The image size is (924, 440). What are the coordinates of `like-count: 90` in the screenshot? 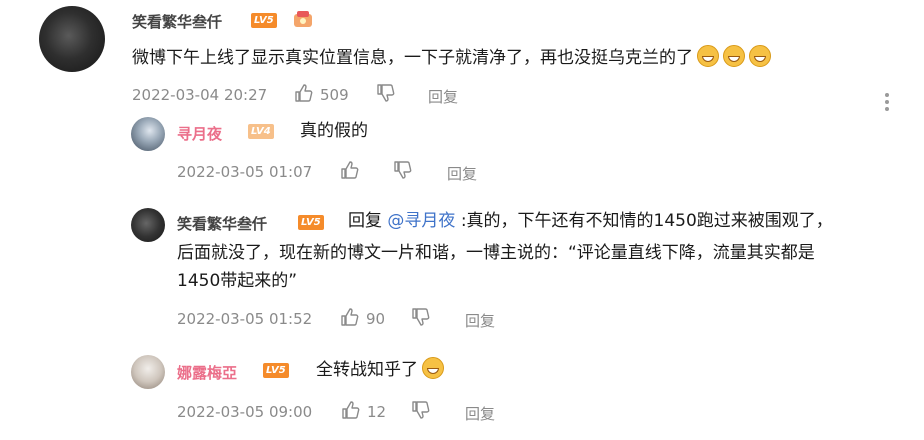 It's located at (376, 319).